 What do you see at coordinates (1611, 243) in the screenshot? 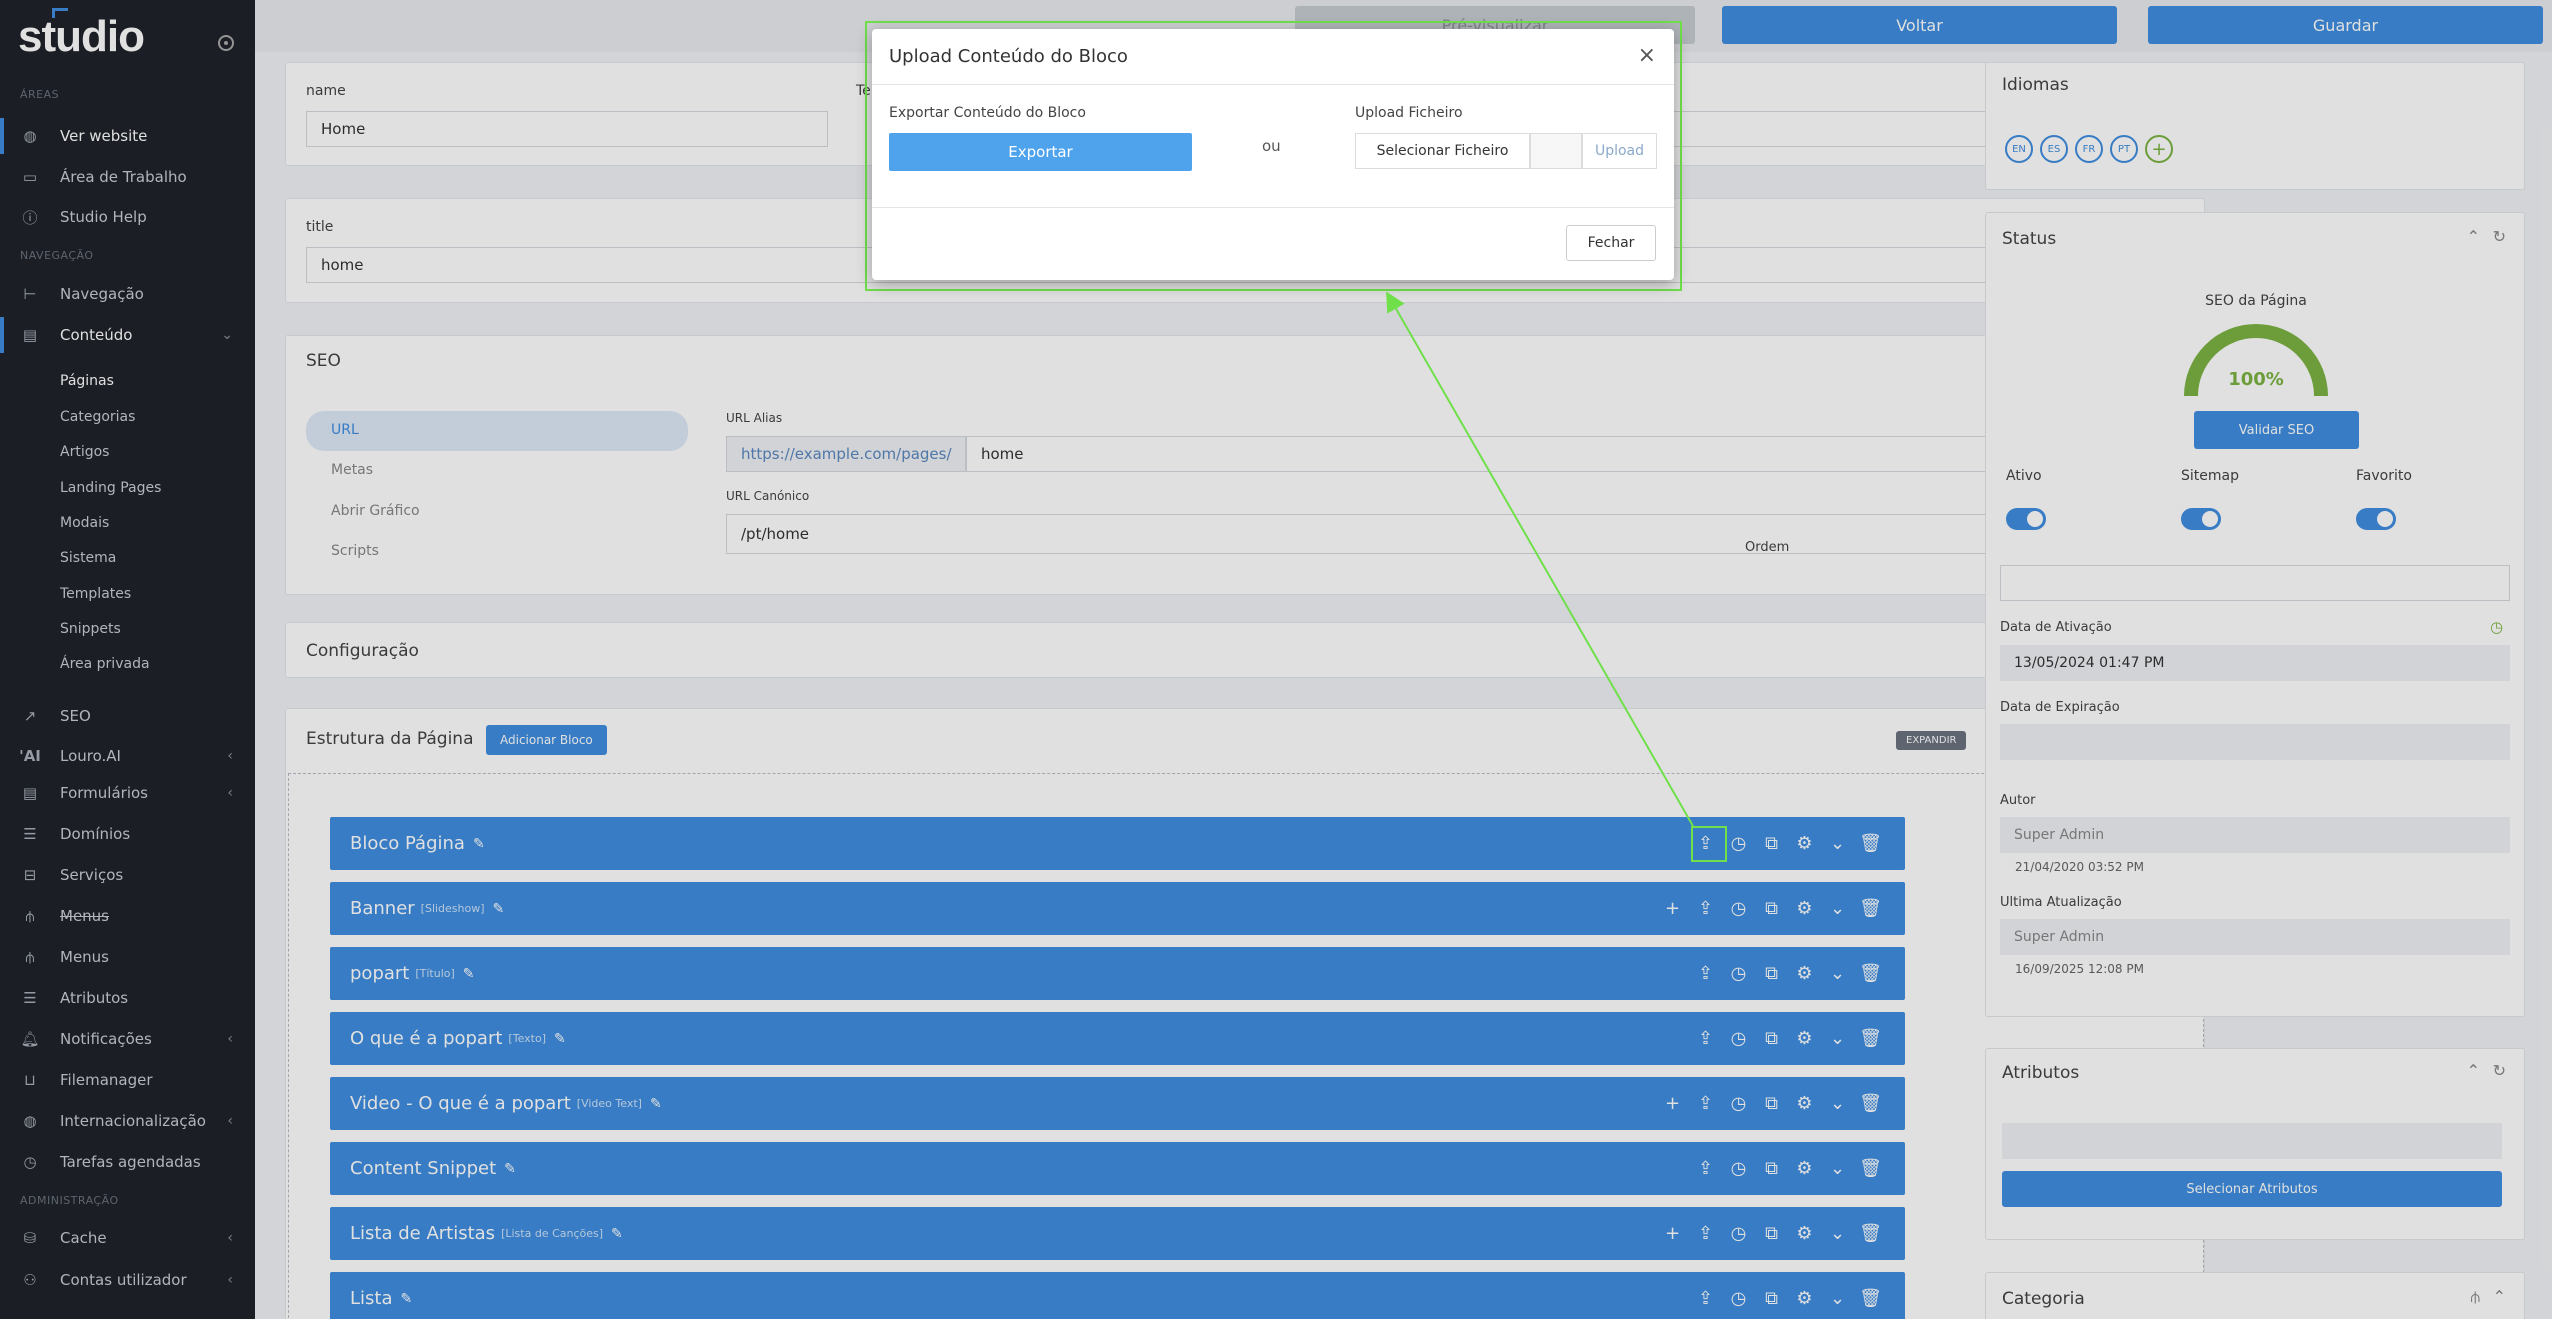
I see `close-button: Fechar` at bounding box center [1611, 243].